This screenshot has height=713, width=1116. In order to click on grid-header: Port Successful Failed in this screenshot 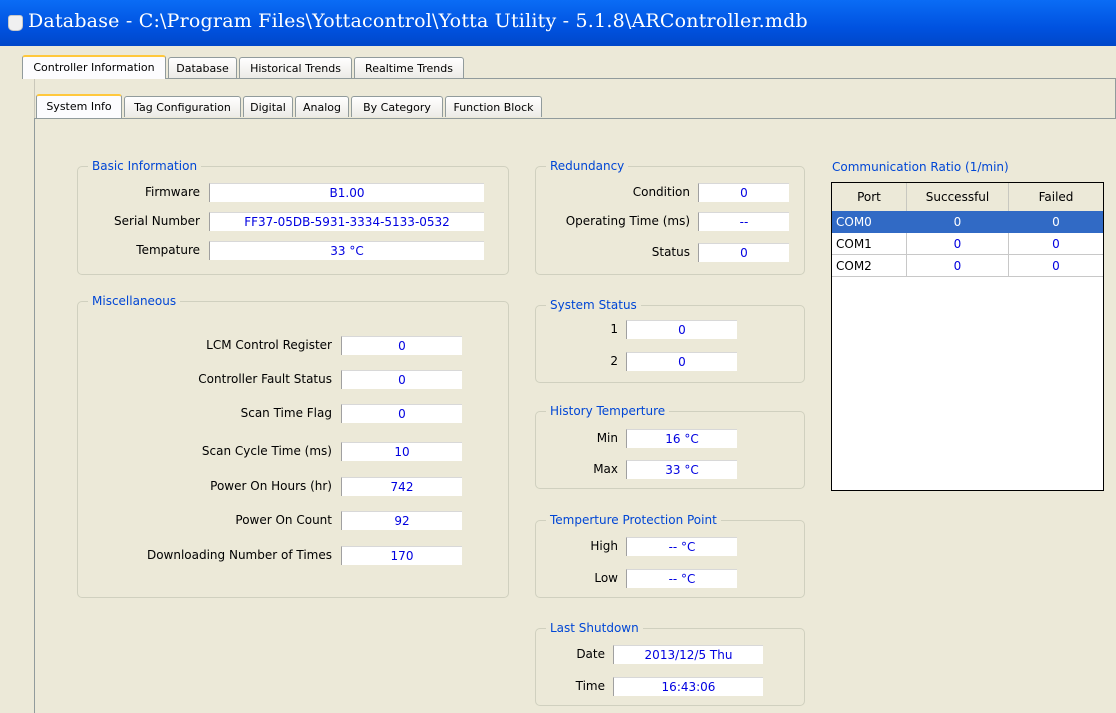, I will do `click(967, 197)`.